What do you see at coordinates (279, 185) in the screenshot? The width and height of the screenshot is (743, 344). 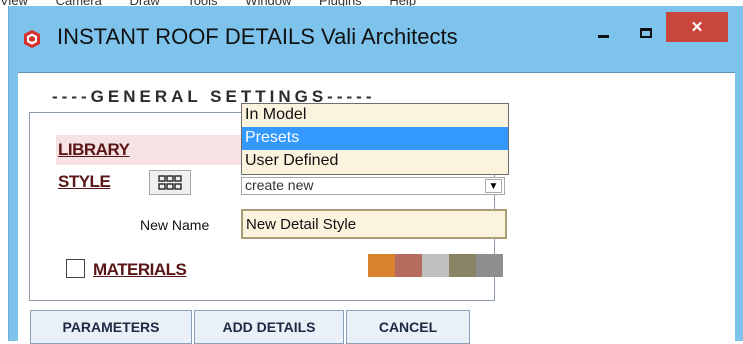 I see `style-select-value: create new` at bounding box center [279, 185].